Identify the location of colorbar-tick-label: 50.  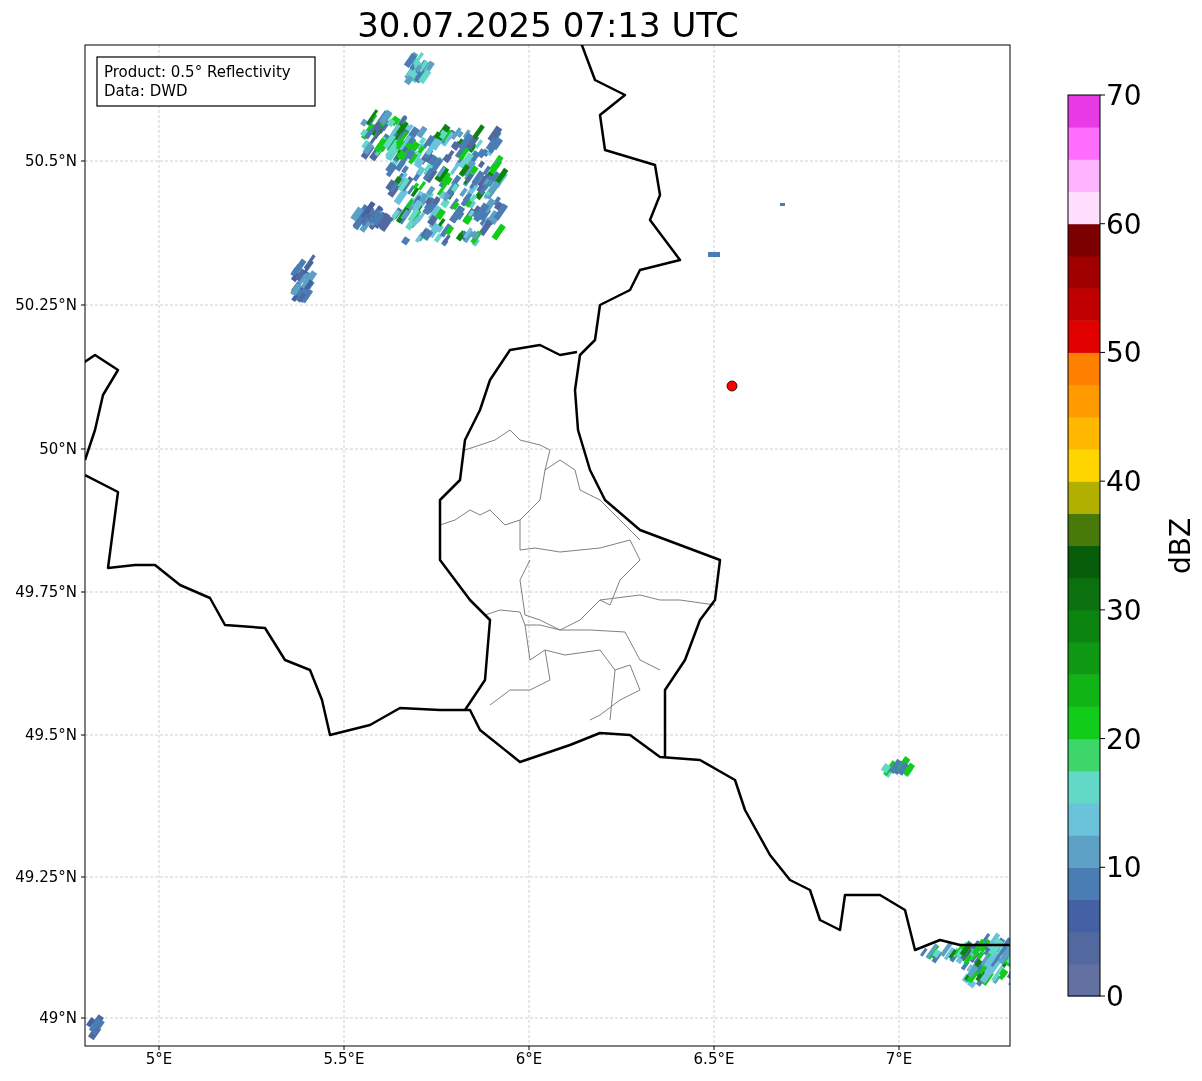
(1124, 353).